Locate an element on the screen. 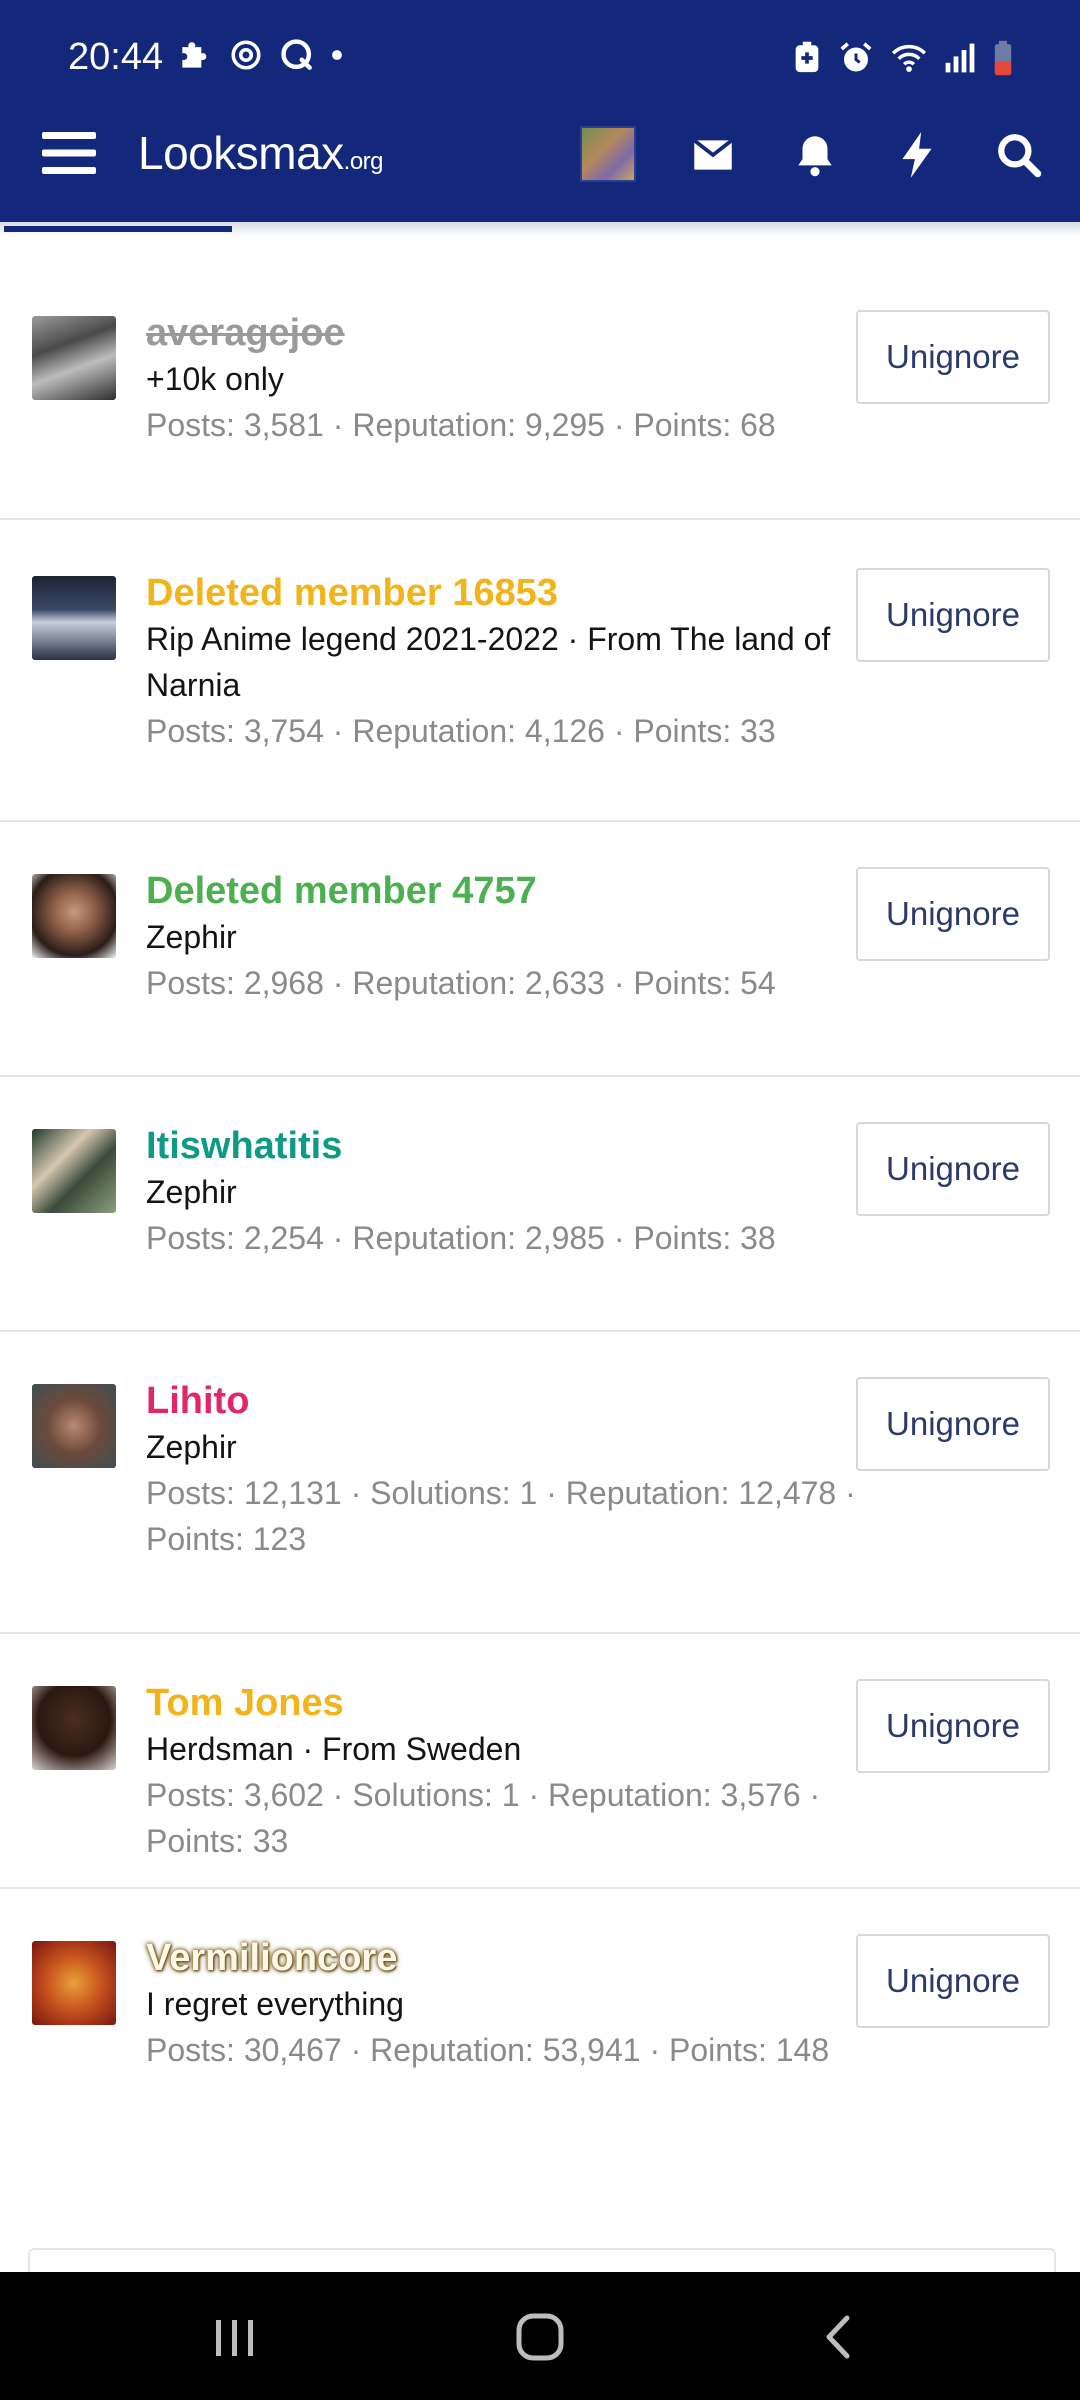 The width and height of the screenshot is (1080, 2400). status-time: 20:44 is located at coordinates (116, 57).